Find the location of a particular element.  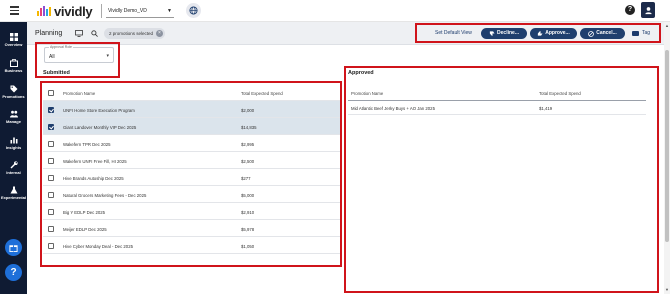

sidebar-item-insights: Insights is located at coordinates (13, 143).